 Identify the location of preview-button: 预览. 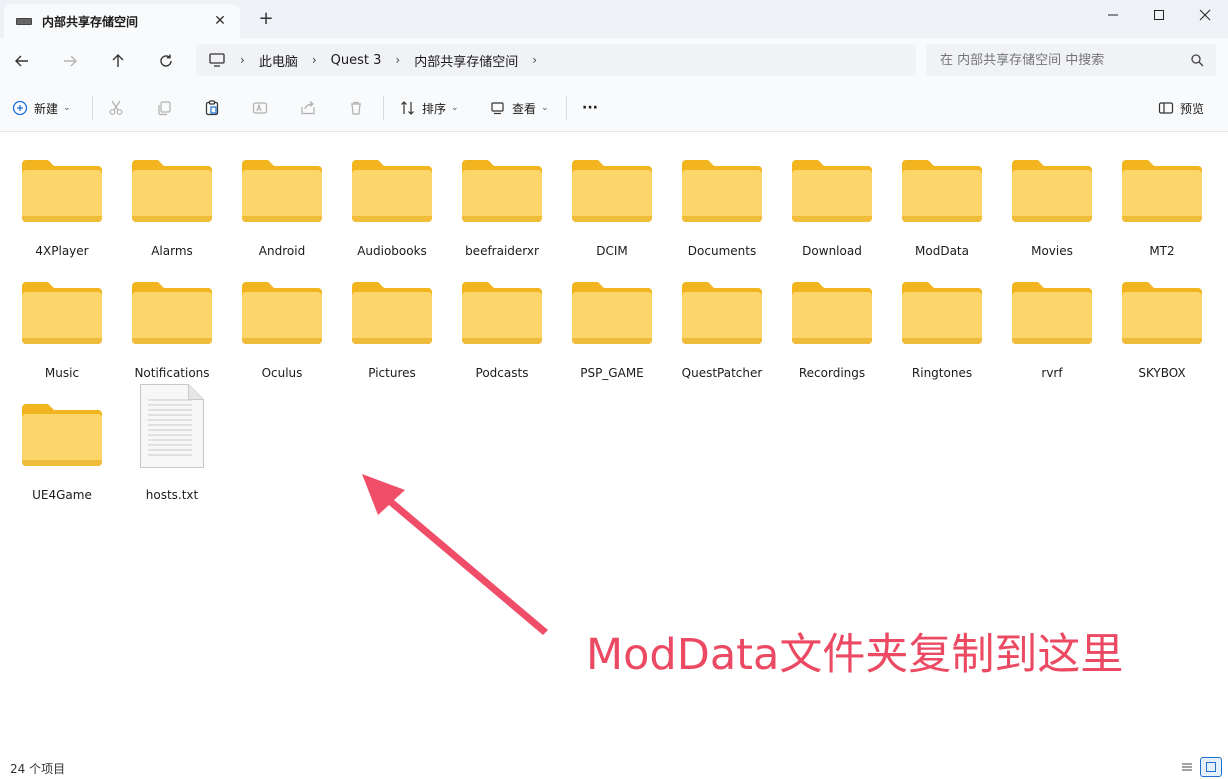
(1181, 108).